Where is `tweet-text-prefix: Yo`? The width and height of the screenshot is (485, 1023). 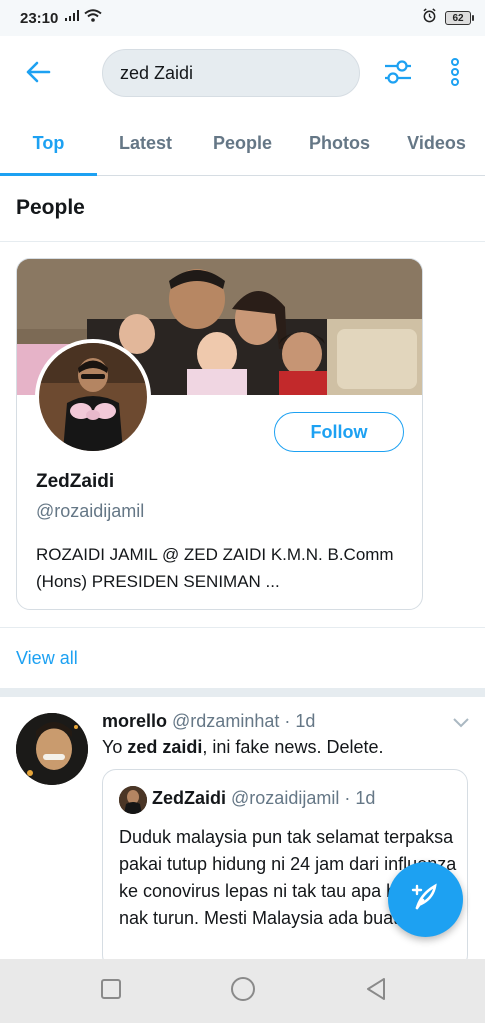
tweet-text-prefix: Yo is located at coordinates (115, 747).